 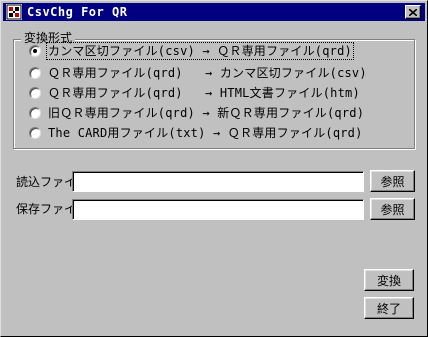 I want to click on window-title: CsvChg For QR, so click(x=77, y=12).